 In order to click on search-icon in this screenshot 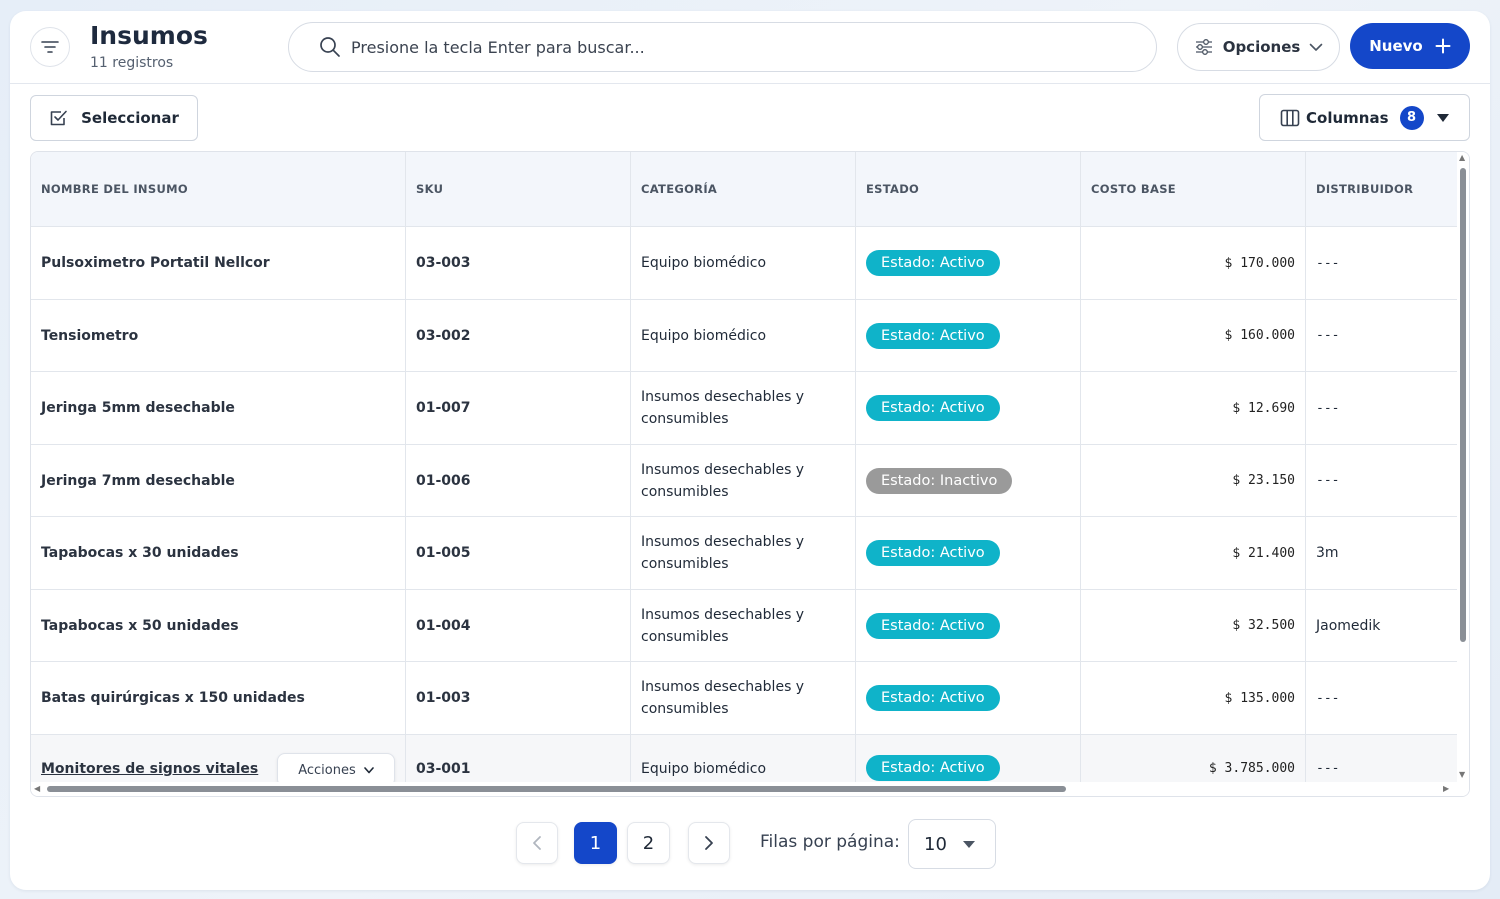, I will do `click(330, 47)`.